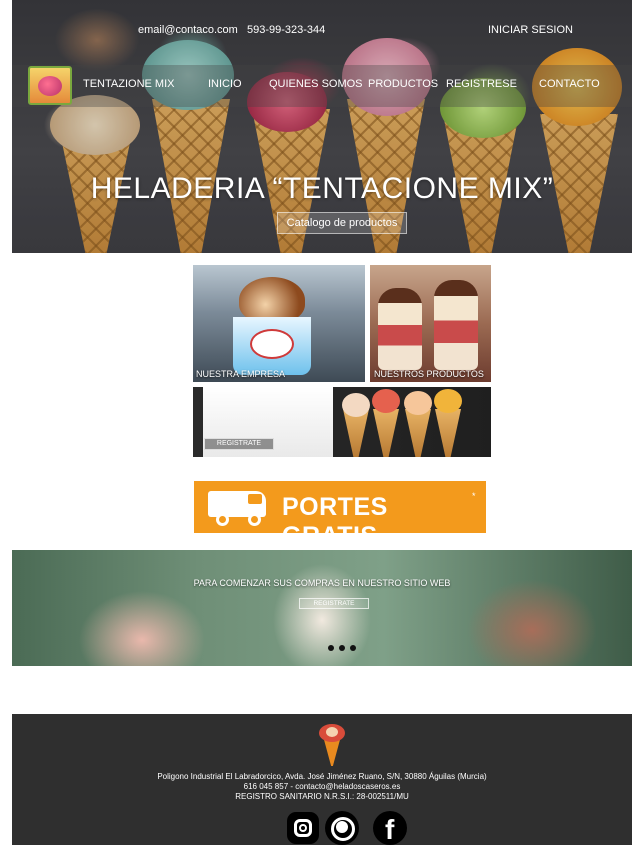 The height and width of the screenshot is (845, 640). What do you see at coordinates (429, 374) in the screenshot?
I see `tile-label-productos: NUESTROS PRODUCTOS` at bounding box center [429, 374].